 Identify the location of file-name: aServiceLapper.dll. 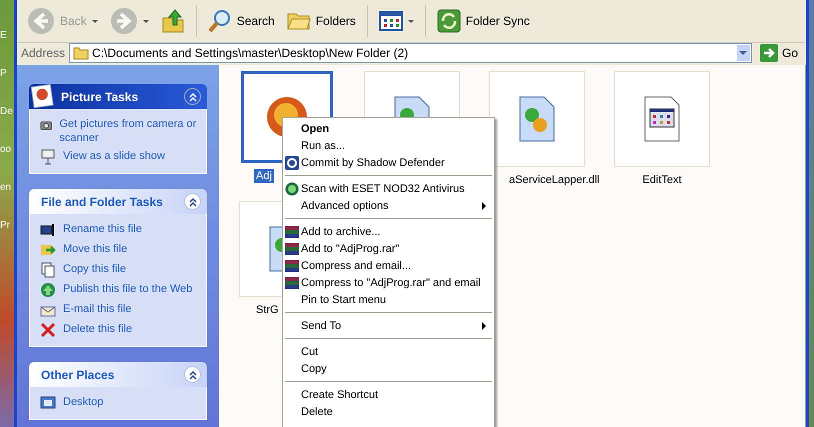
(554, 180).